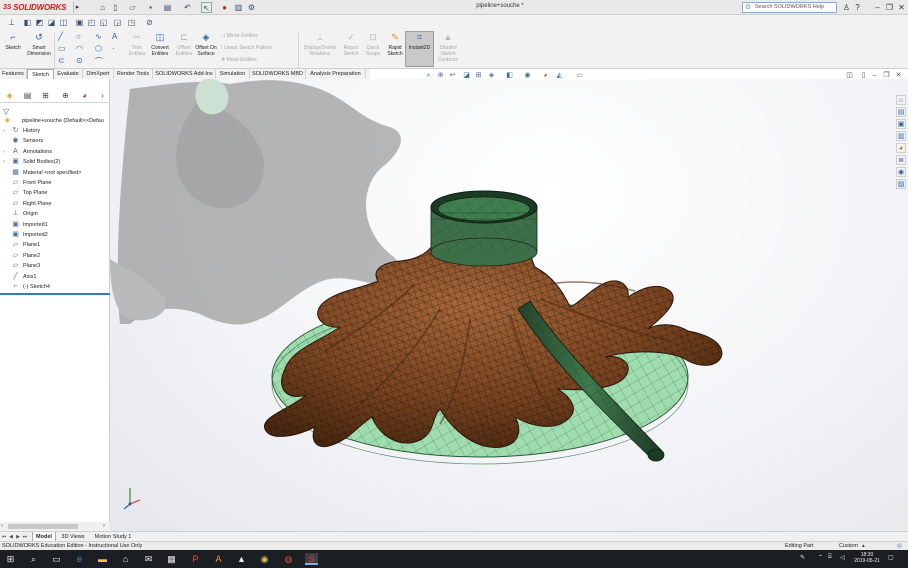 The width and height of the screenshot is (908, 568). I want to click on notifications-icon: ▢, so click(891, 557).